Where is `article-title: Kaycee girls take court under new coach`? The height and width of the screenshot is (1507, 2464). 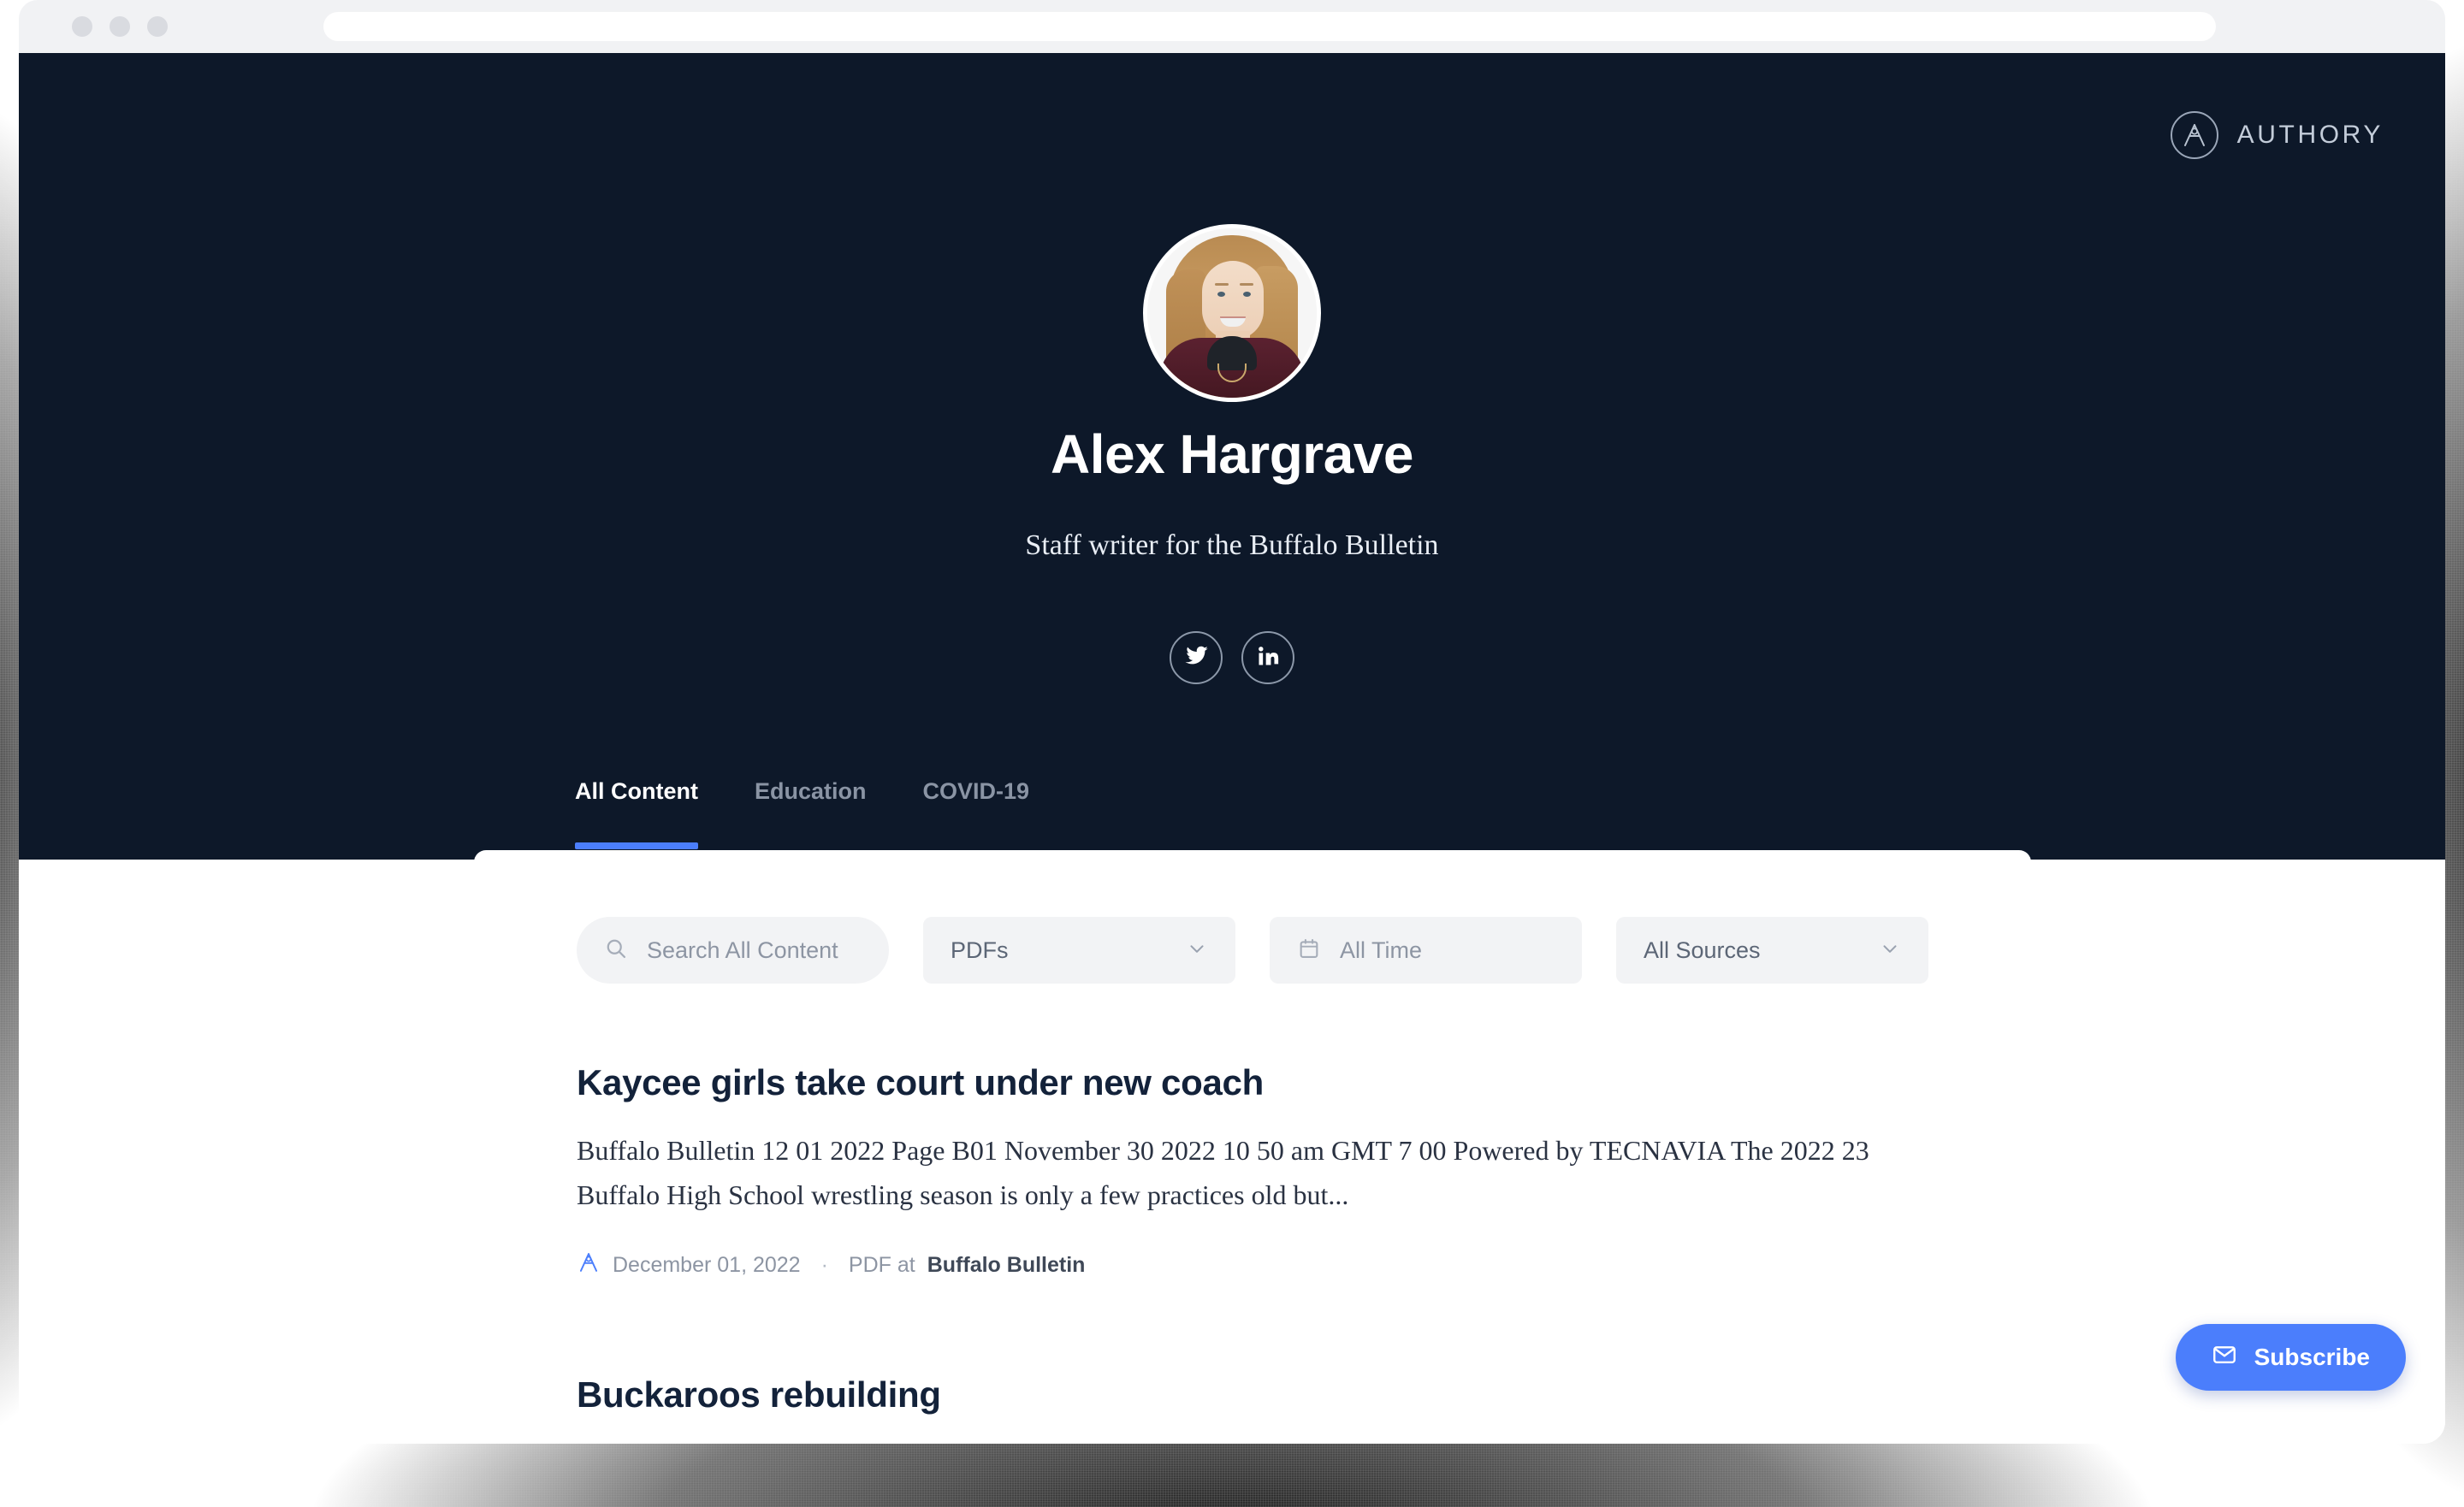 article-title: Kaycee girls take court under new coach is located at coordinates (1252, 1082).